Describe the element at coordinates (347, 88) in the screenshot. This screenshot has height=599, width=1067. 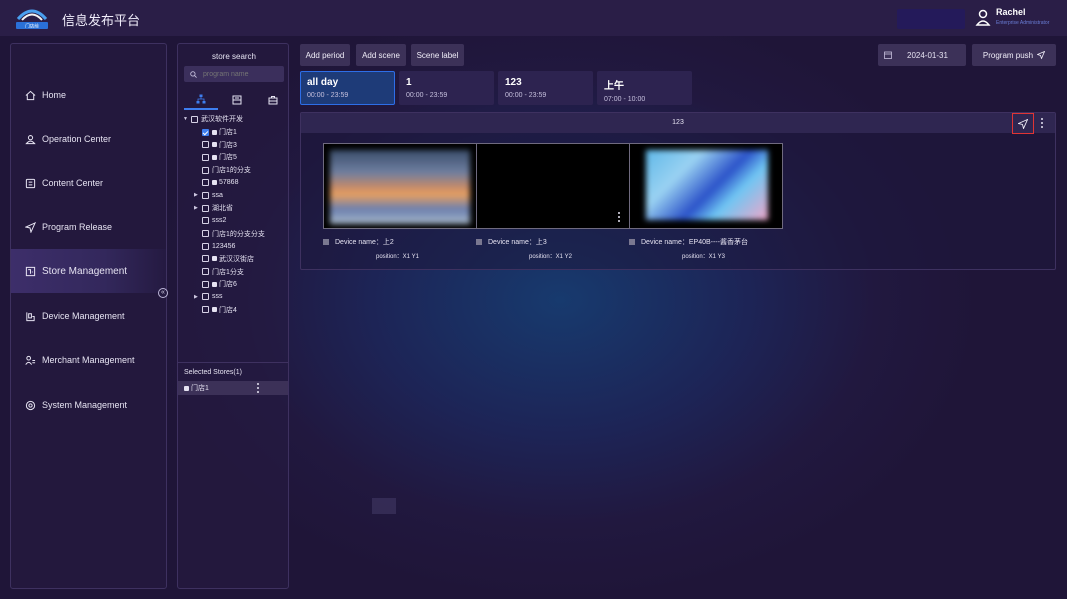
I see `period-tab-all-day: all day 00:00 - 23:59` at that location.